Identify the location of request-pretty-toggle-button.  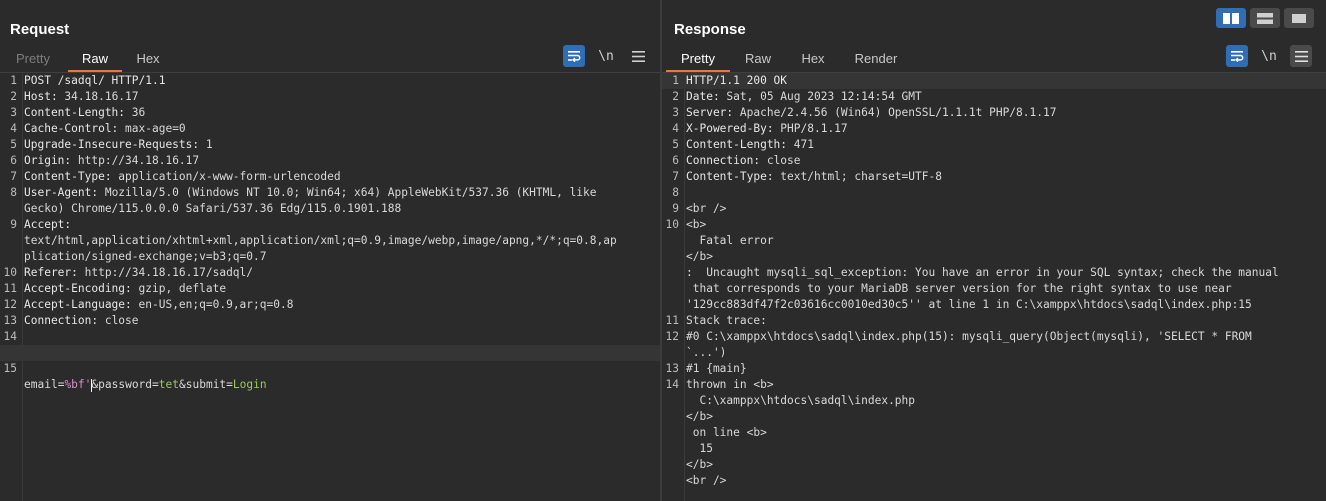
(574, 56).